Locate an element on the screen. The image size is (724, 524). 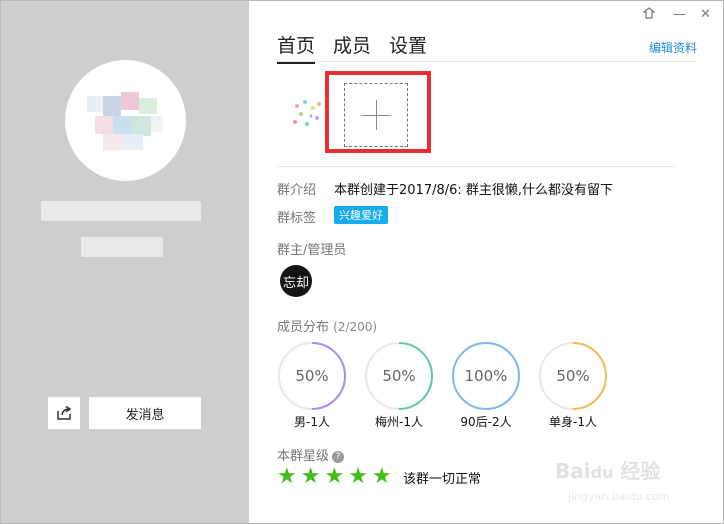
group-photo-thumbnail is located at coordinates (309, 115).